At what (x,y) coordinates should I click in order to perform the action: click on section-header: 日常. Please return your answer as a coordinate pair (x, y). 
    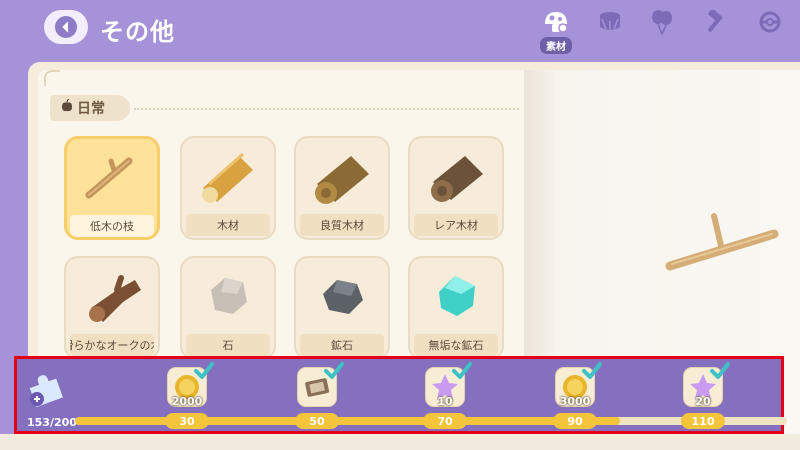
    Looking at the image, I should click on (90, 108).